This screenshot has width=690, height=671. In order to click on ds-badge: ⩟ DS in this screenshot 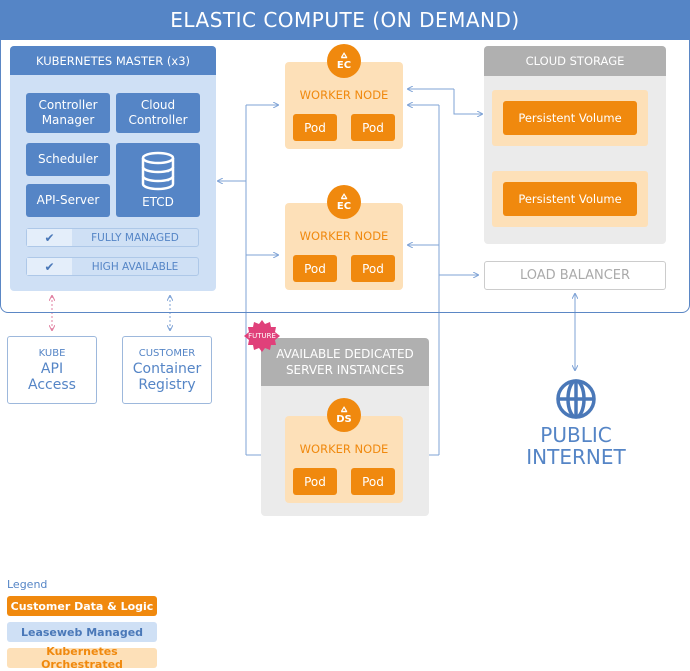, I will do `click(344, 415)`.